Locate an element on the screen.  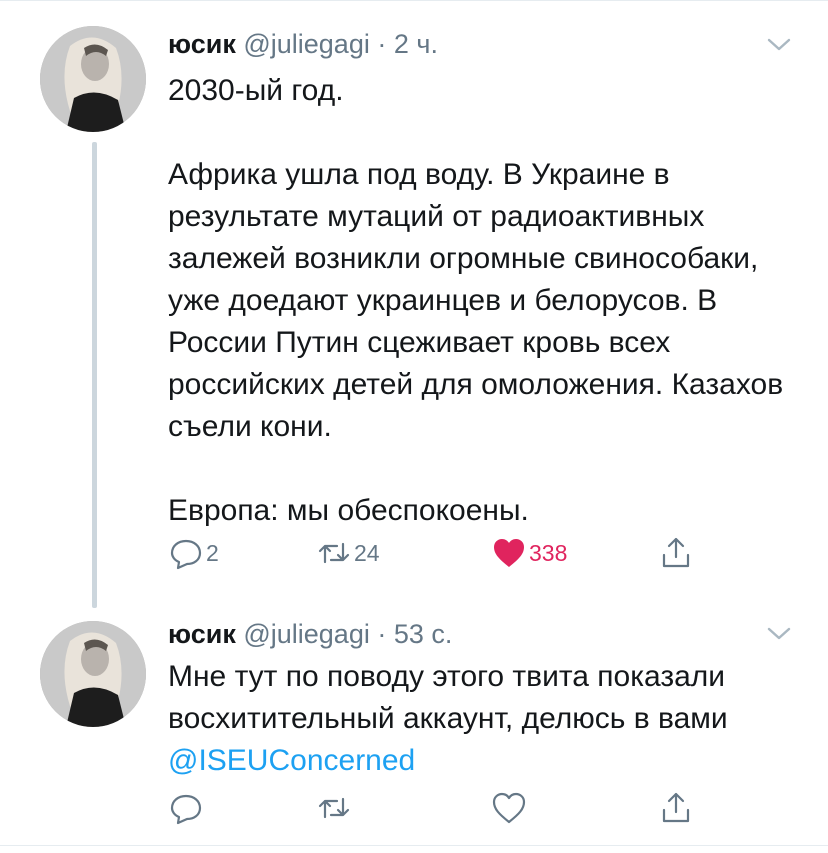
tweet-header: юсик @juliegagi · 2 ч. is located at coordinates (303, 44).